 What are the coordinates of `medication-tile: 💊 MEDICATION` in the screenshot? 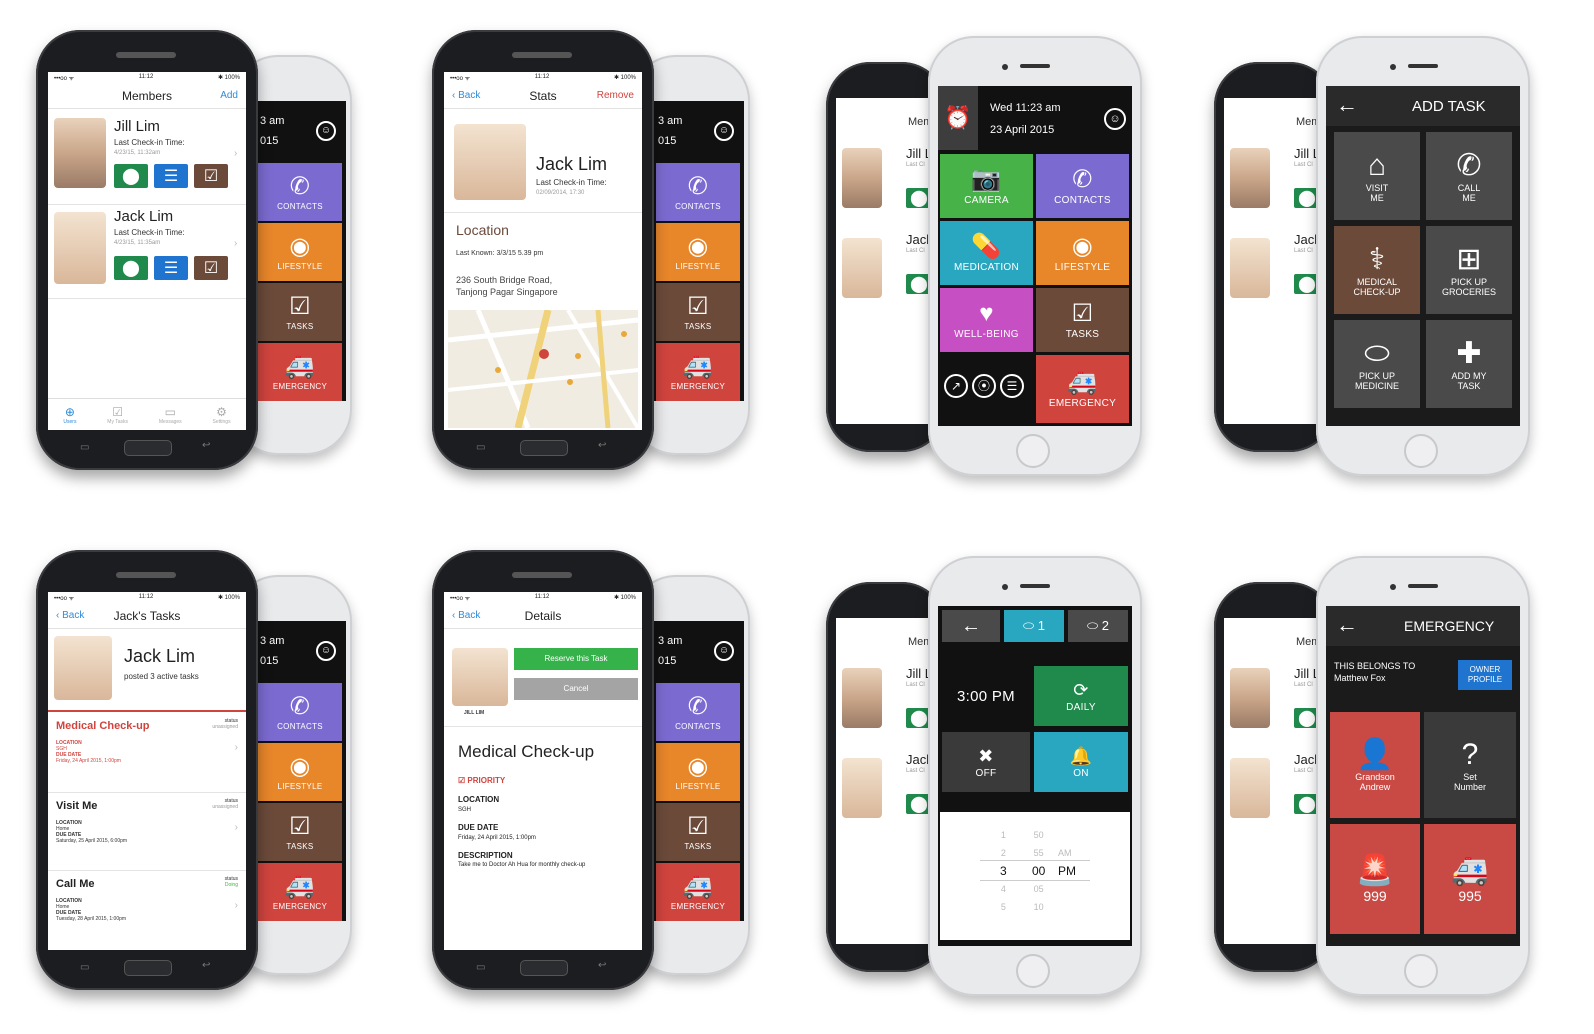 It's located at (986, 253).